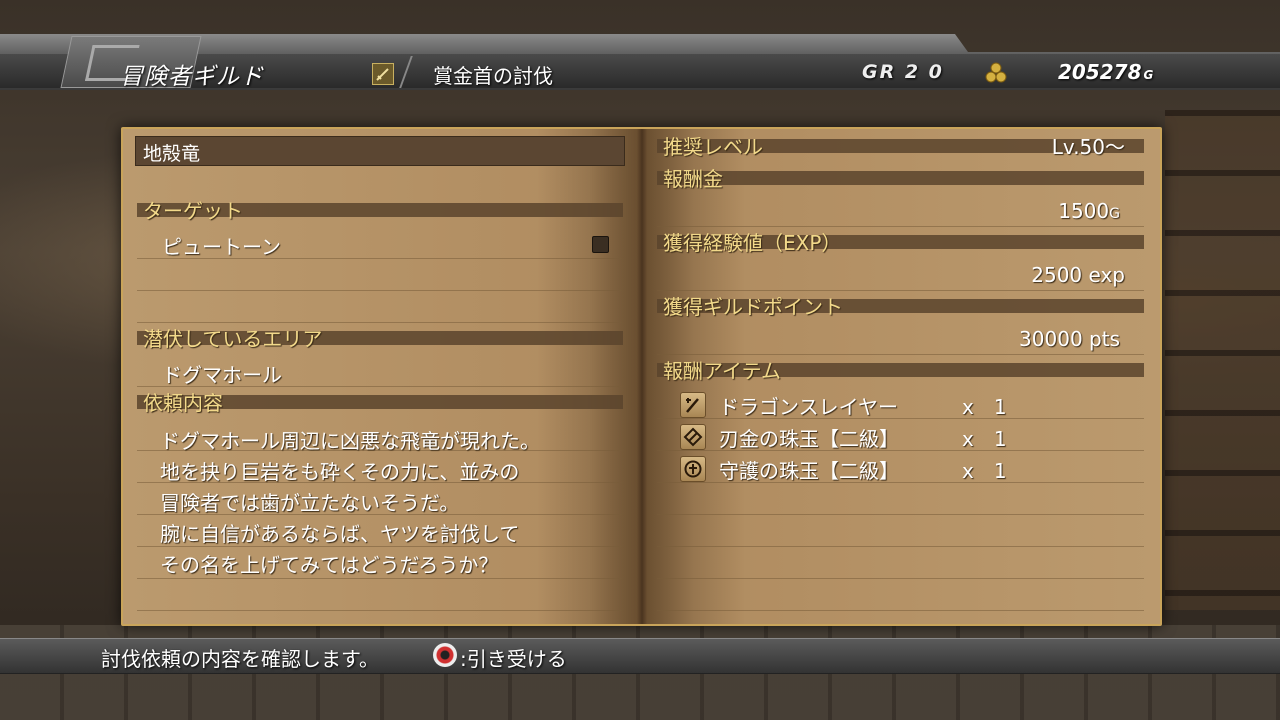  I want to click on exp-header: 獲得経験値（EXP）, so click(752, 243).